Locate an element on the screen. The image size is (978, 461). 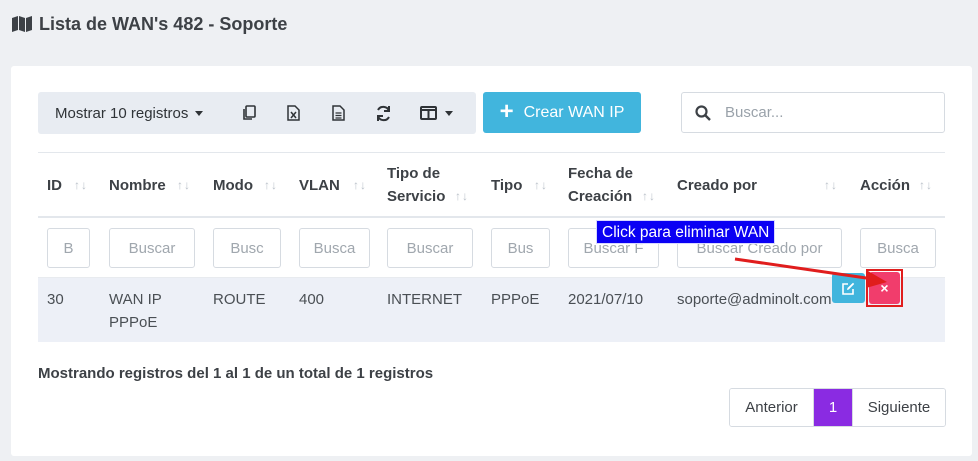
pagination: Anterior 1 Siguiente is located at coordinates (837, 407).